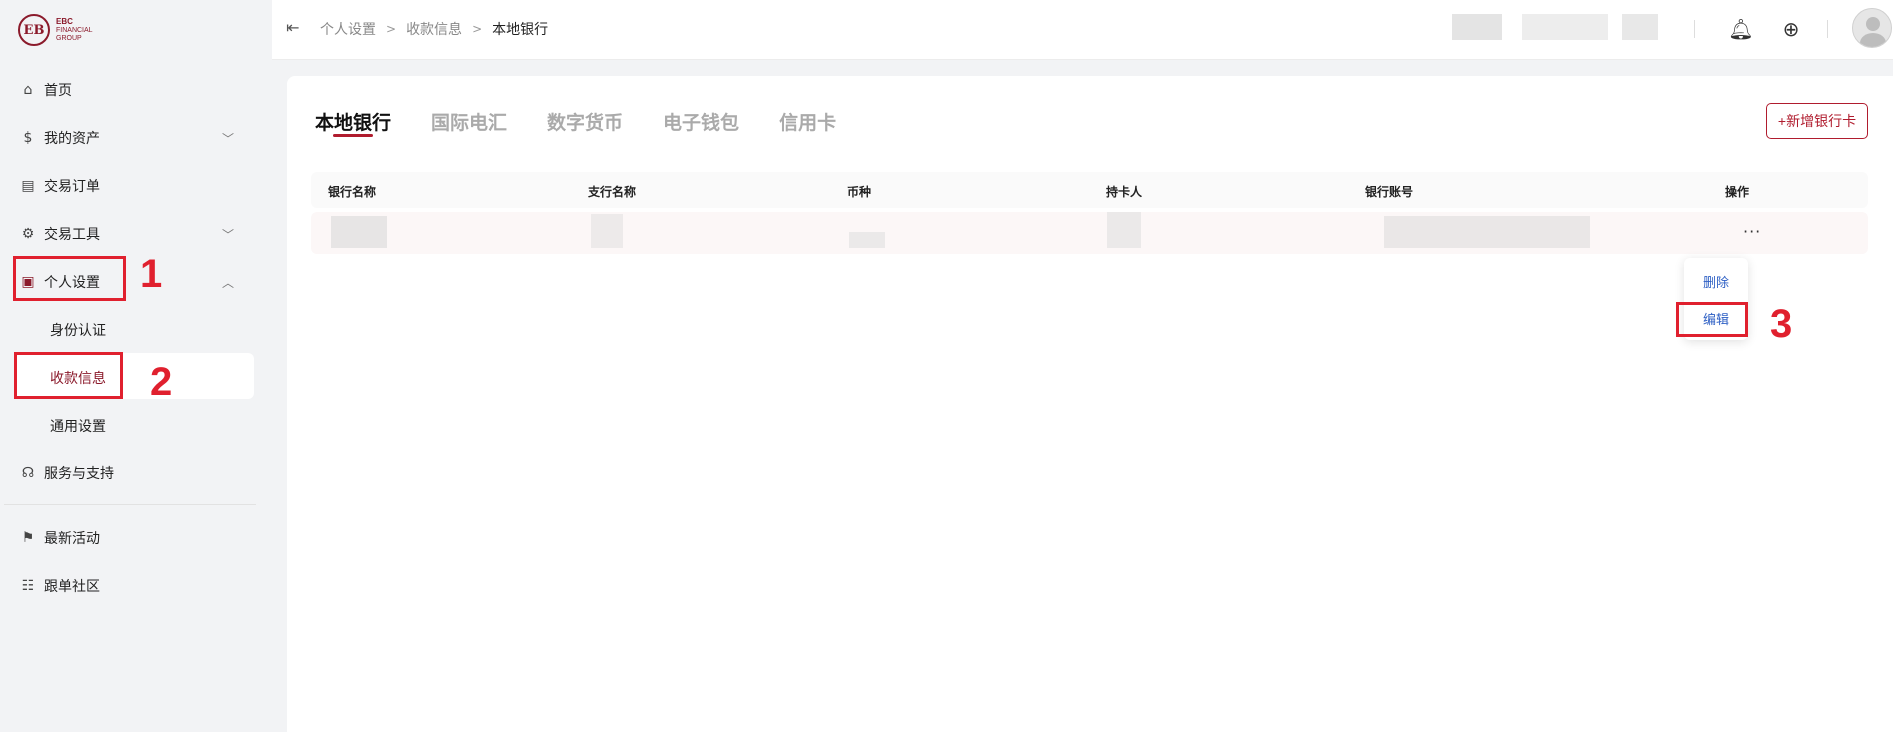 The width and height of the screenshot is (1893, 732). What do you see at coordinates (1817, 121) in the screenshot?
I see `add-bank-card-button: +新增银行卡` at bounding box center [1817, 121].